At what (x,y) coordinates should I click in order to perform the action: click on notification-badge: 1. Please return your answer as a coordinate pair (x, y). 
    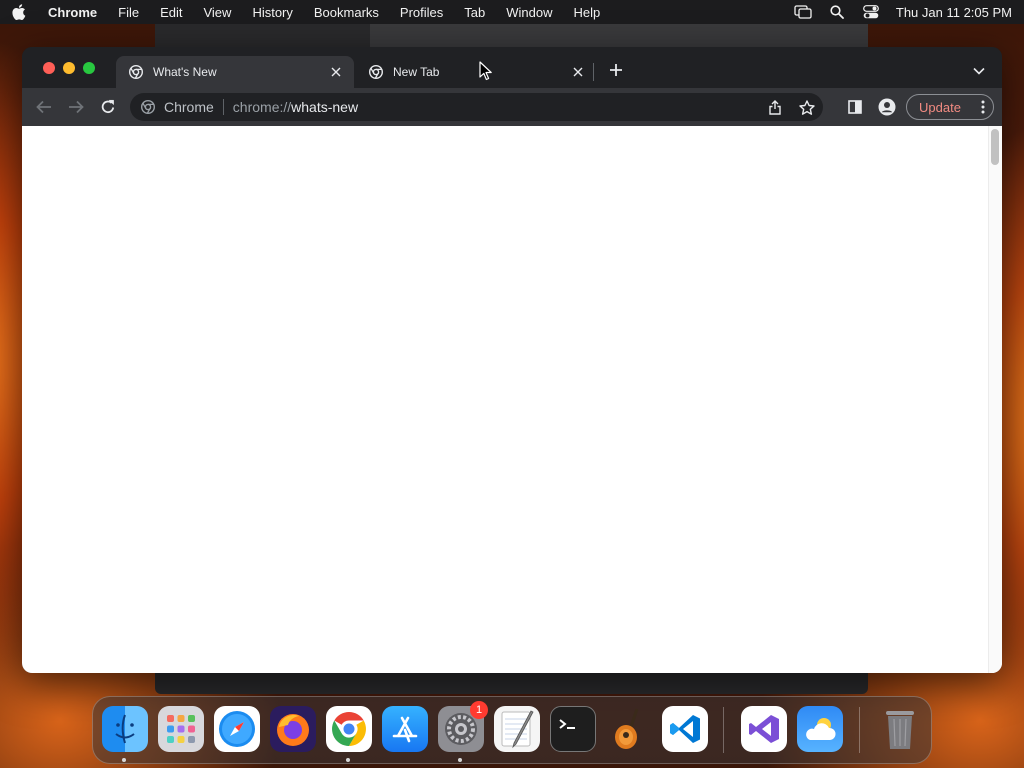
    Looking at the image, I should click on (479, 710).